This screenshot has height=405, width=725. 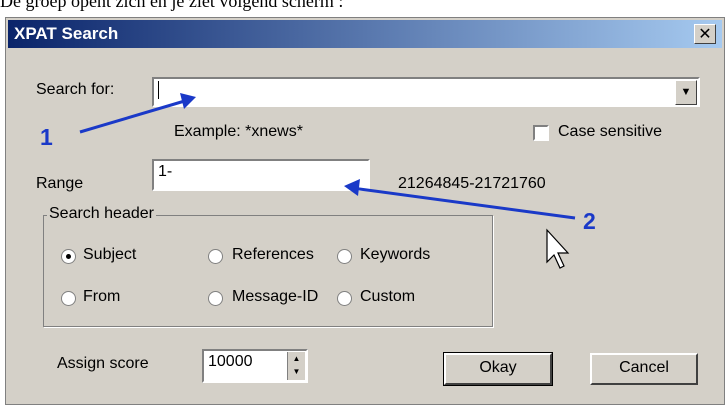 I want to click on arrow-2-head, so click(x=352, y=187).